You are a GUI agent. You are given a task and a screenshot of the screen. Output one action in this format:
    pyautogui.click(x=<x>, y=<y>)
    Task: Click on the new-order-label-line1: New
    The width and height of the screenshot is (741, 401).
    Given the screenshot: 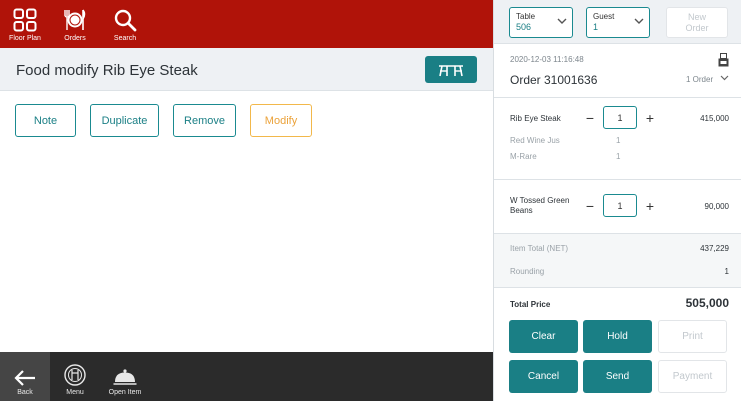 What is the action you would take?
    pyautogui.click(x=696, y=17)
    